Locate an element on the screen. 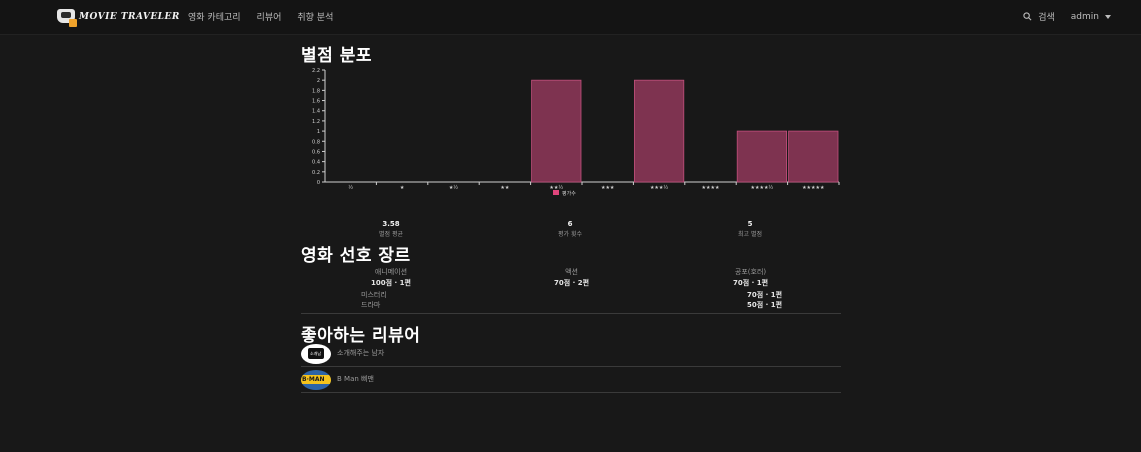  legend-swatch is located at coordinates (556, 192).